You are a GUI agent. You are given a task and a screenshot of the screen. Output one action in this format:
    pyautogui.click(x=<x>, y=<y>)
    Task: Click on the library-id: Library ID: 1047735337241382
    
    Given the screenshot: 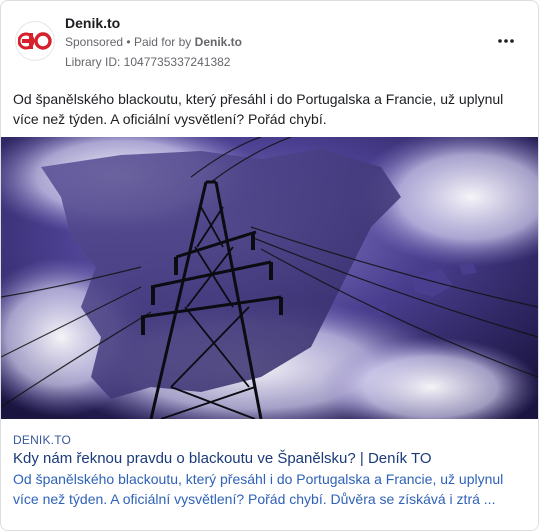 What is the action you would take?
    pyautogui.click(x=148, y=62)
    